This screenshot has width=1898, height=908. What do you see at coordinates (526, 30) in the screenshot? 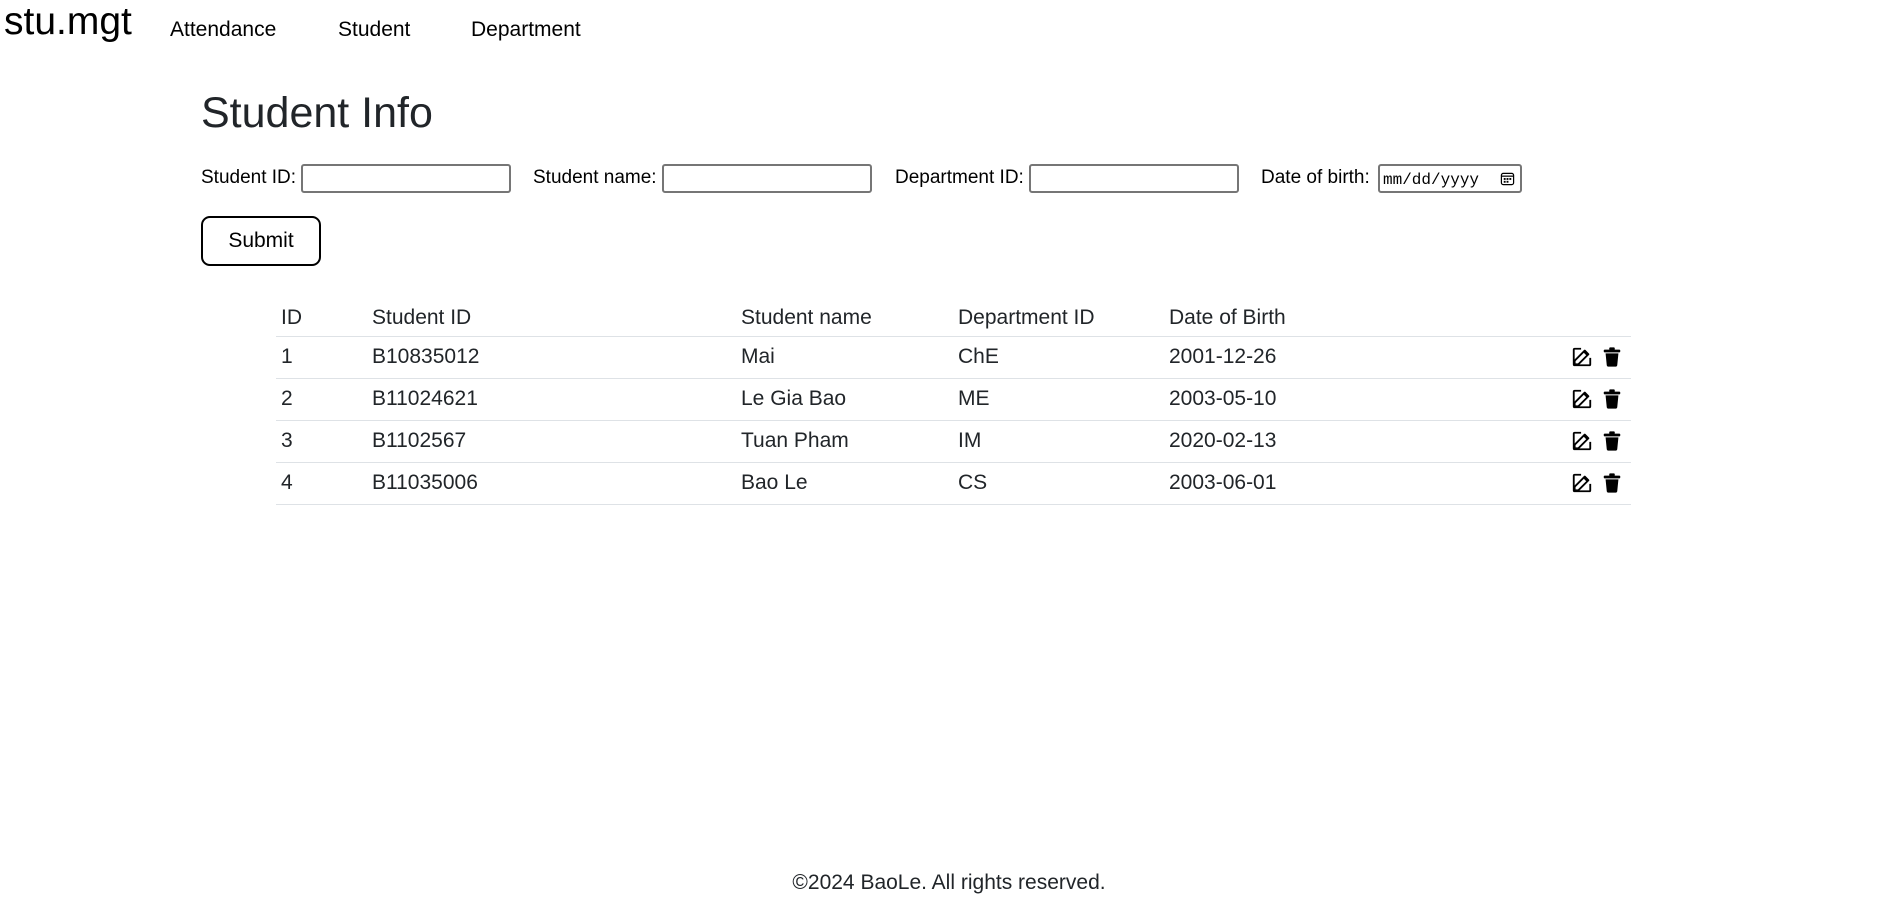
I see `nav-link-department: Department` at bounding box center [526, 30].